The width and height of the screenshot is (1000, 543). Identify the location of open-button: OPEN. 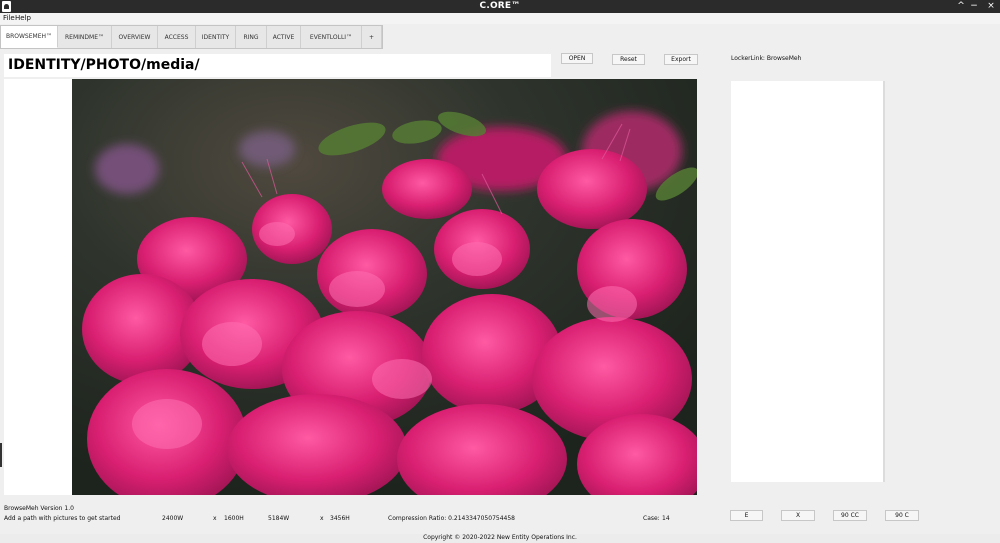
(577, 58).